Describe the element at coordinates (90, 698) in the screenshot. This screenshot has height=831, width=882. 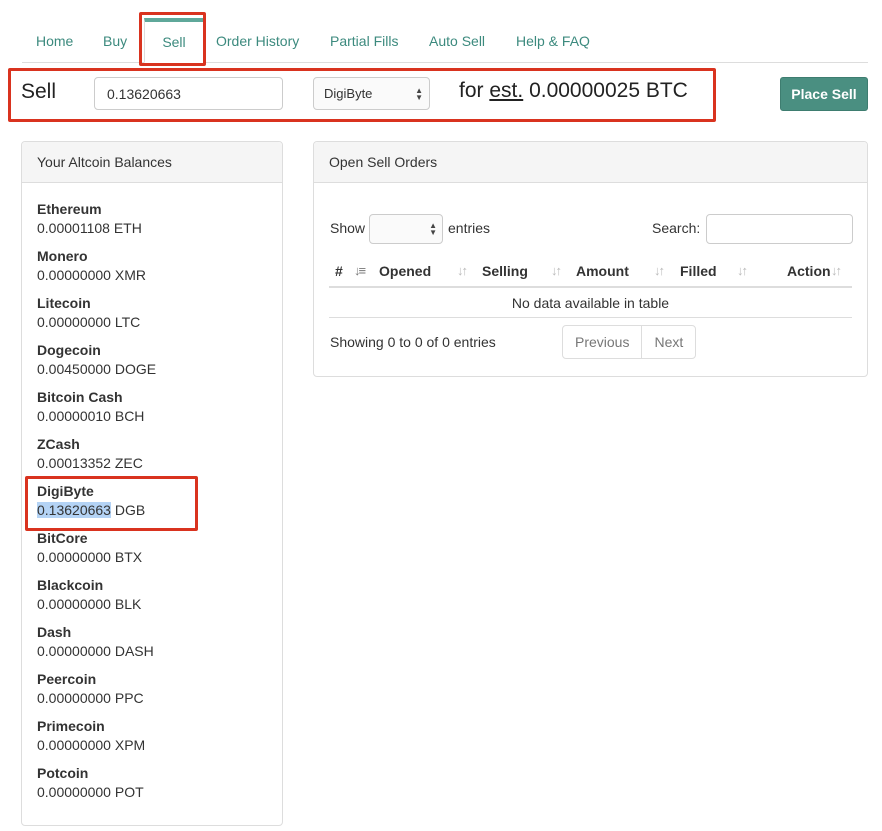
I see `balance-coin-value: 0.00000000 PPC` at that location.